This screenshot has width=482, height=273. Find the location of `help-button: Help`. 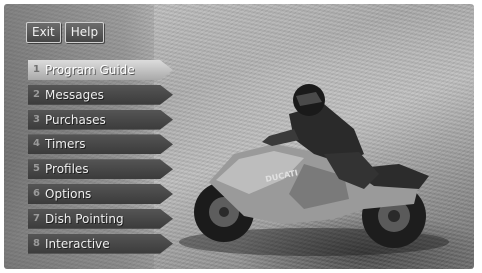

help-button: Help is located at coordinates (84, 32).